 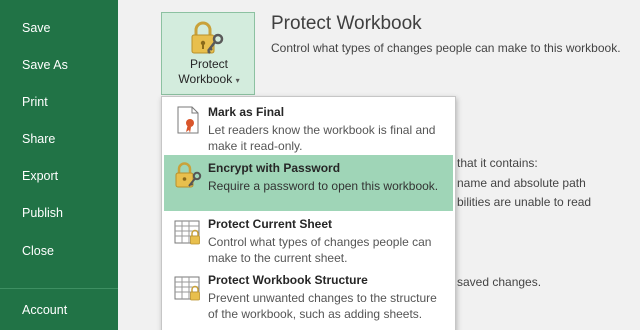 I want to click on menu-item-title: Mark as Final, so click(x=246, y=112).